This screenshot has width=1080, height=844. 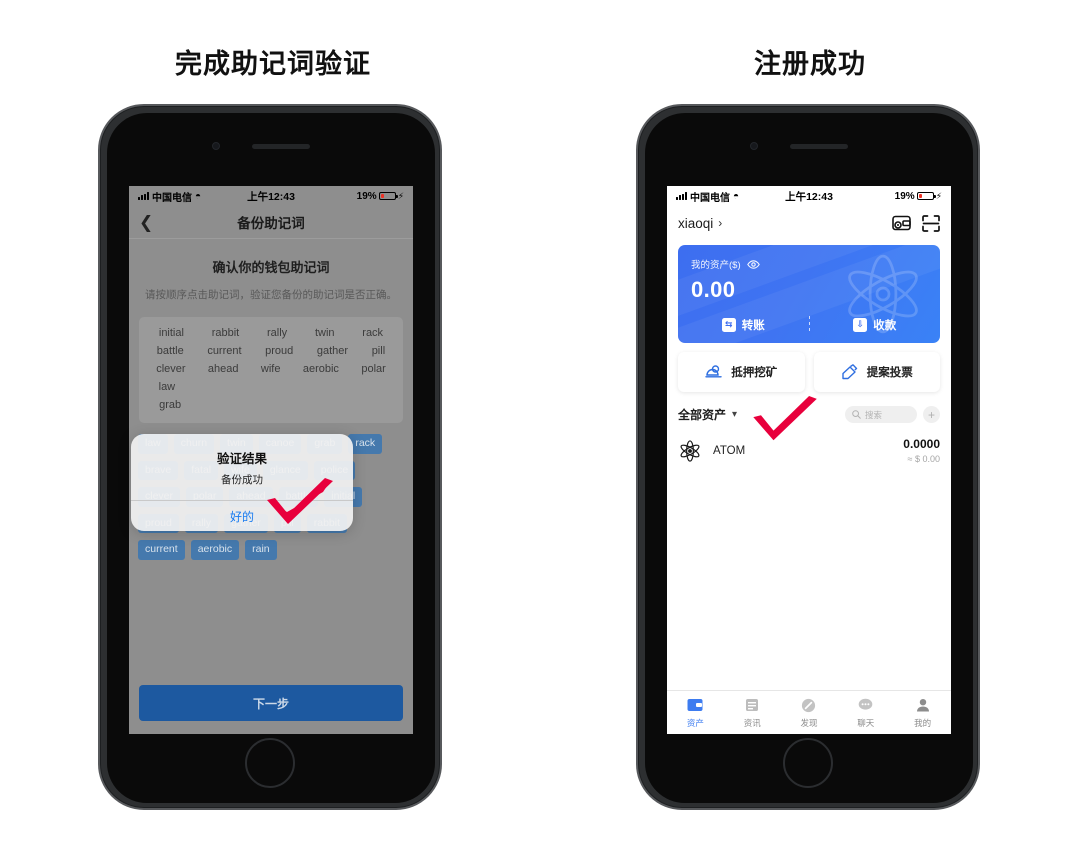 I want to click on selected-word: current, so click(x=224, y=351).